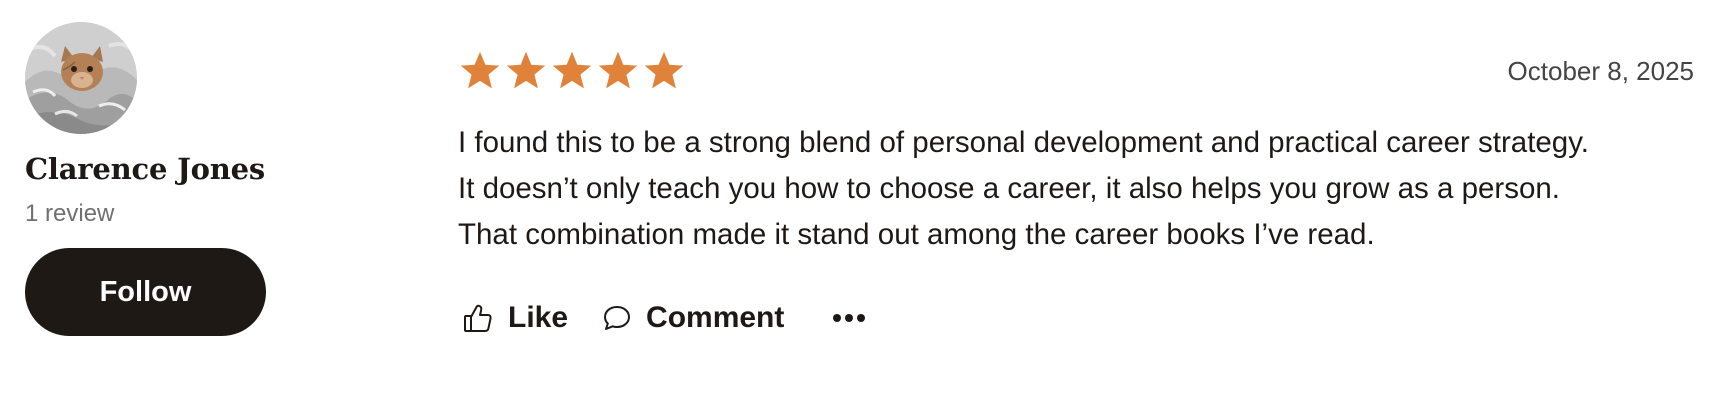 Image resolution: width=1716 pixels, height=406 pixels. What do you see at coordinates (617, 318) in the screenshot?
I see `speech-bubble-icon` at bounding box center [617, 318].